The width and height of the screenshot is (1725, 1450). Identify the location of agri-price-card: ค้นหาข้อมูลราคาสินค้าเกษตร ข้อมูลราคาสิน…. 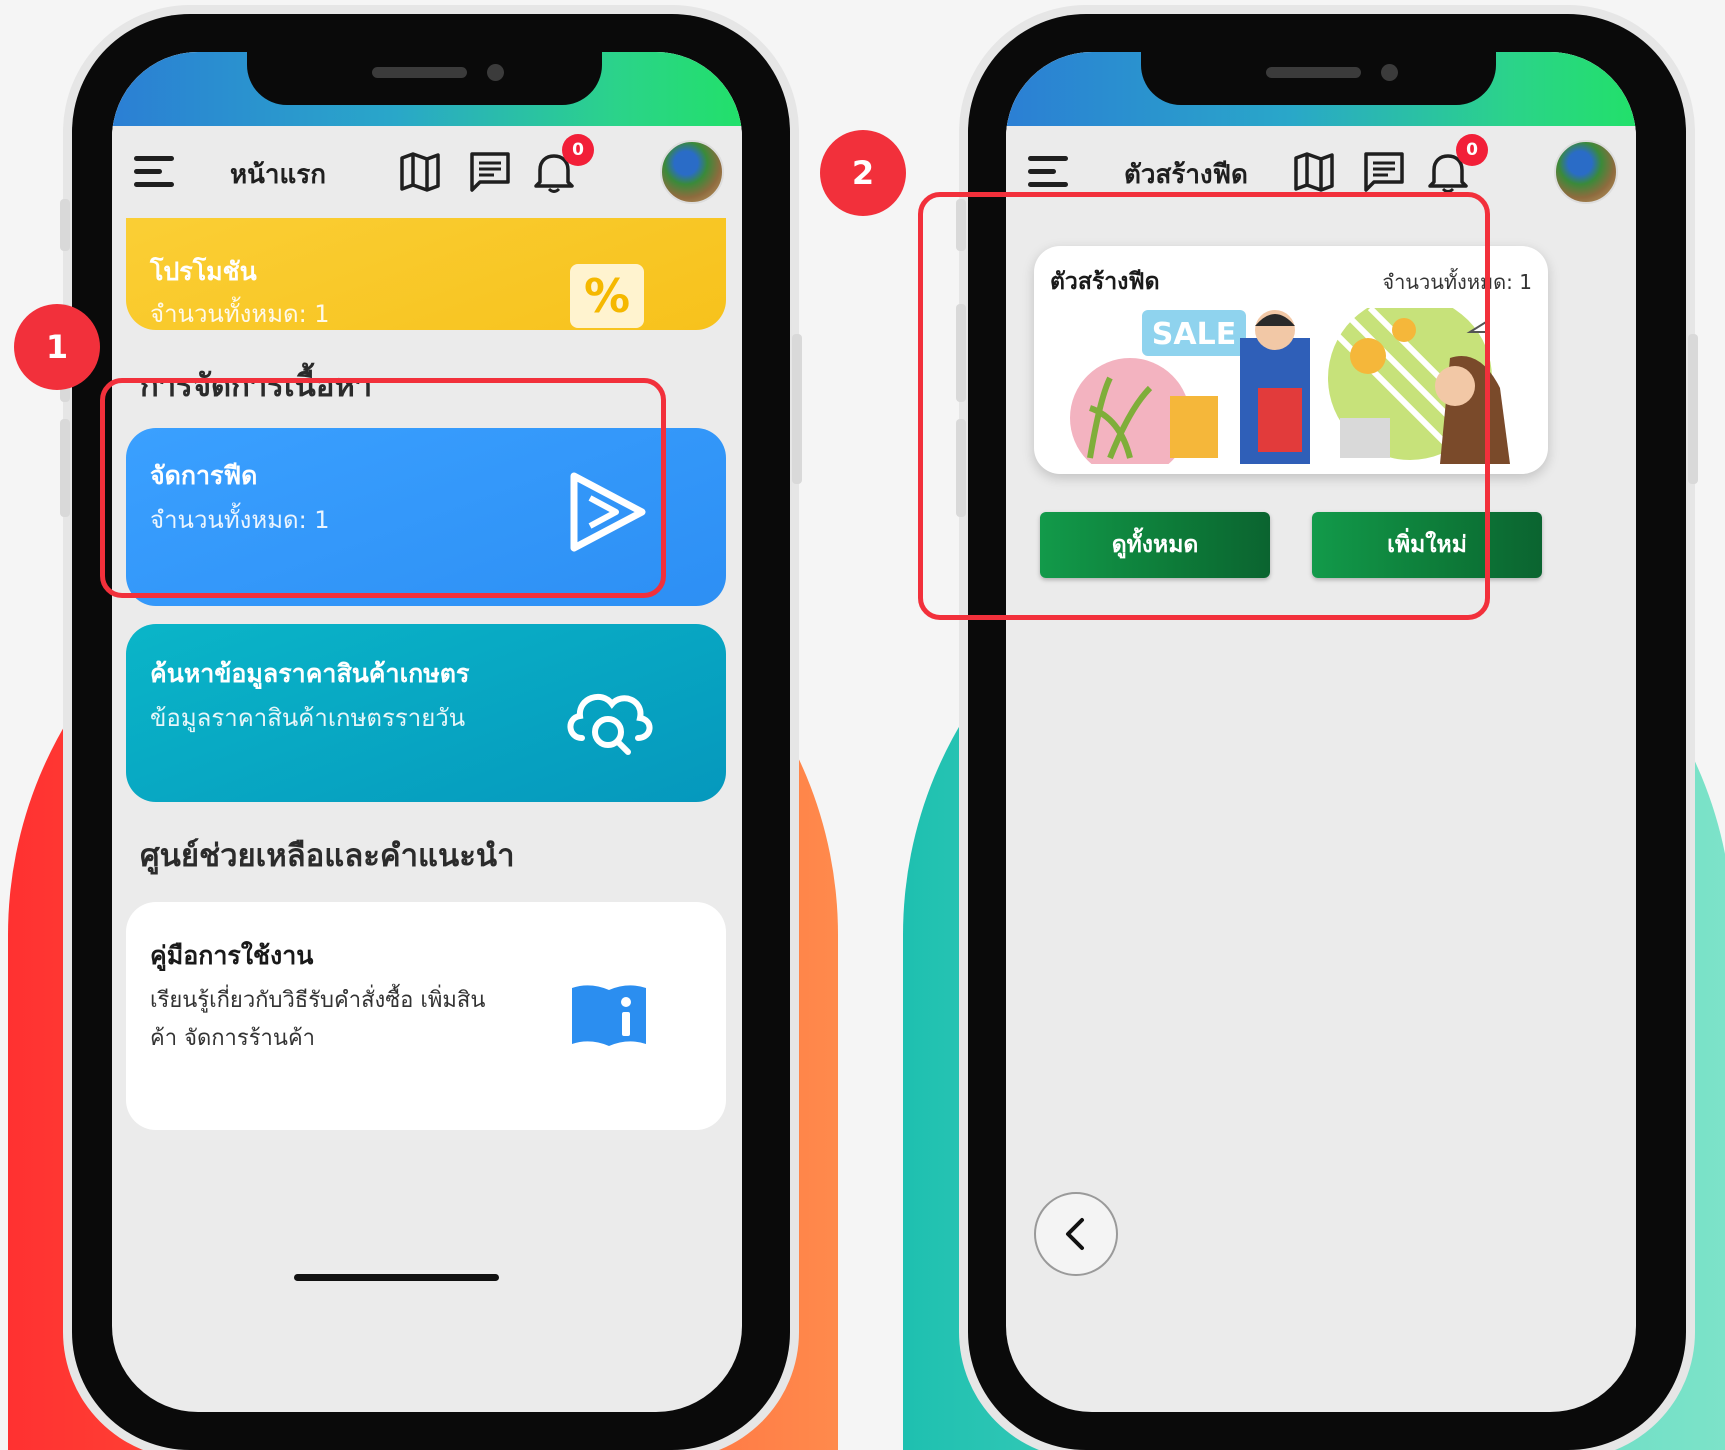
(426, 713).